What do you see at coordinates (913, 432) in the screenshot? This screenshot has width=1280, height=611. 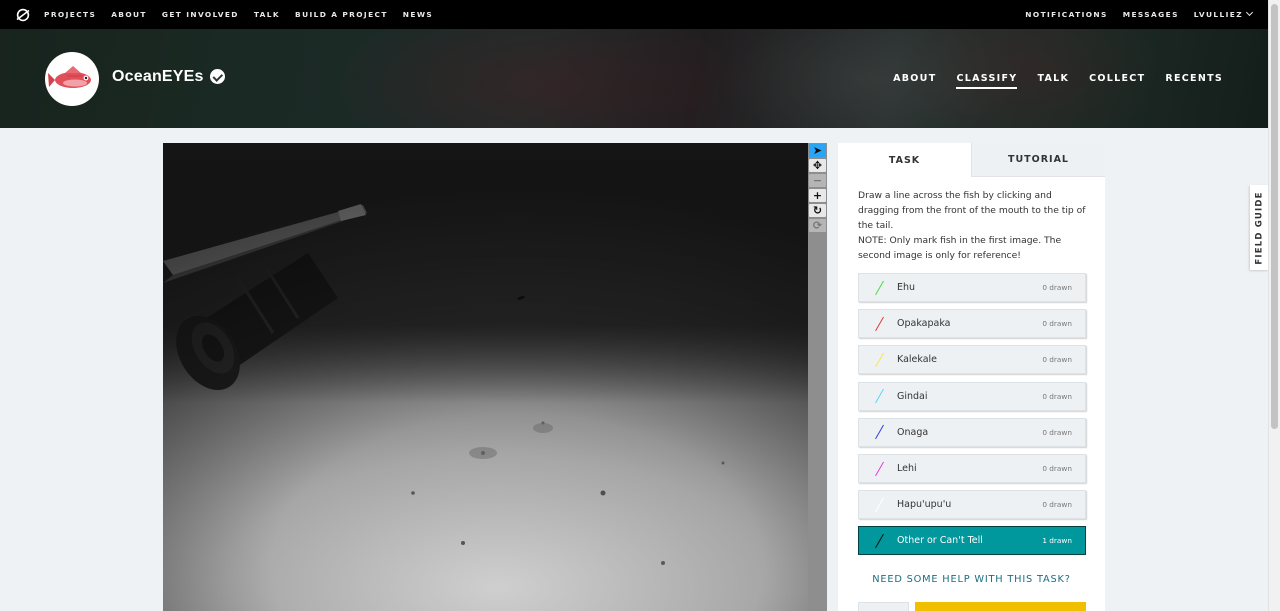 I see `tool-label: Onaga` at bounding box center [913, 432].